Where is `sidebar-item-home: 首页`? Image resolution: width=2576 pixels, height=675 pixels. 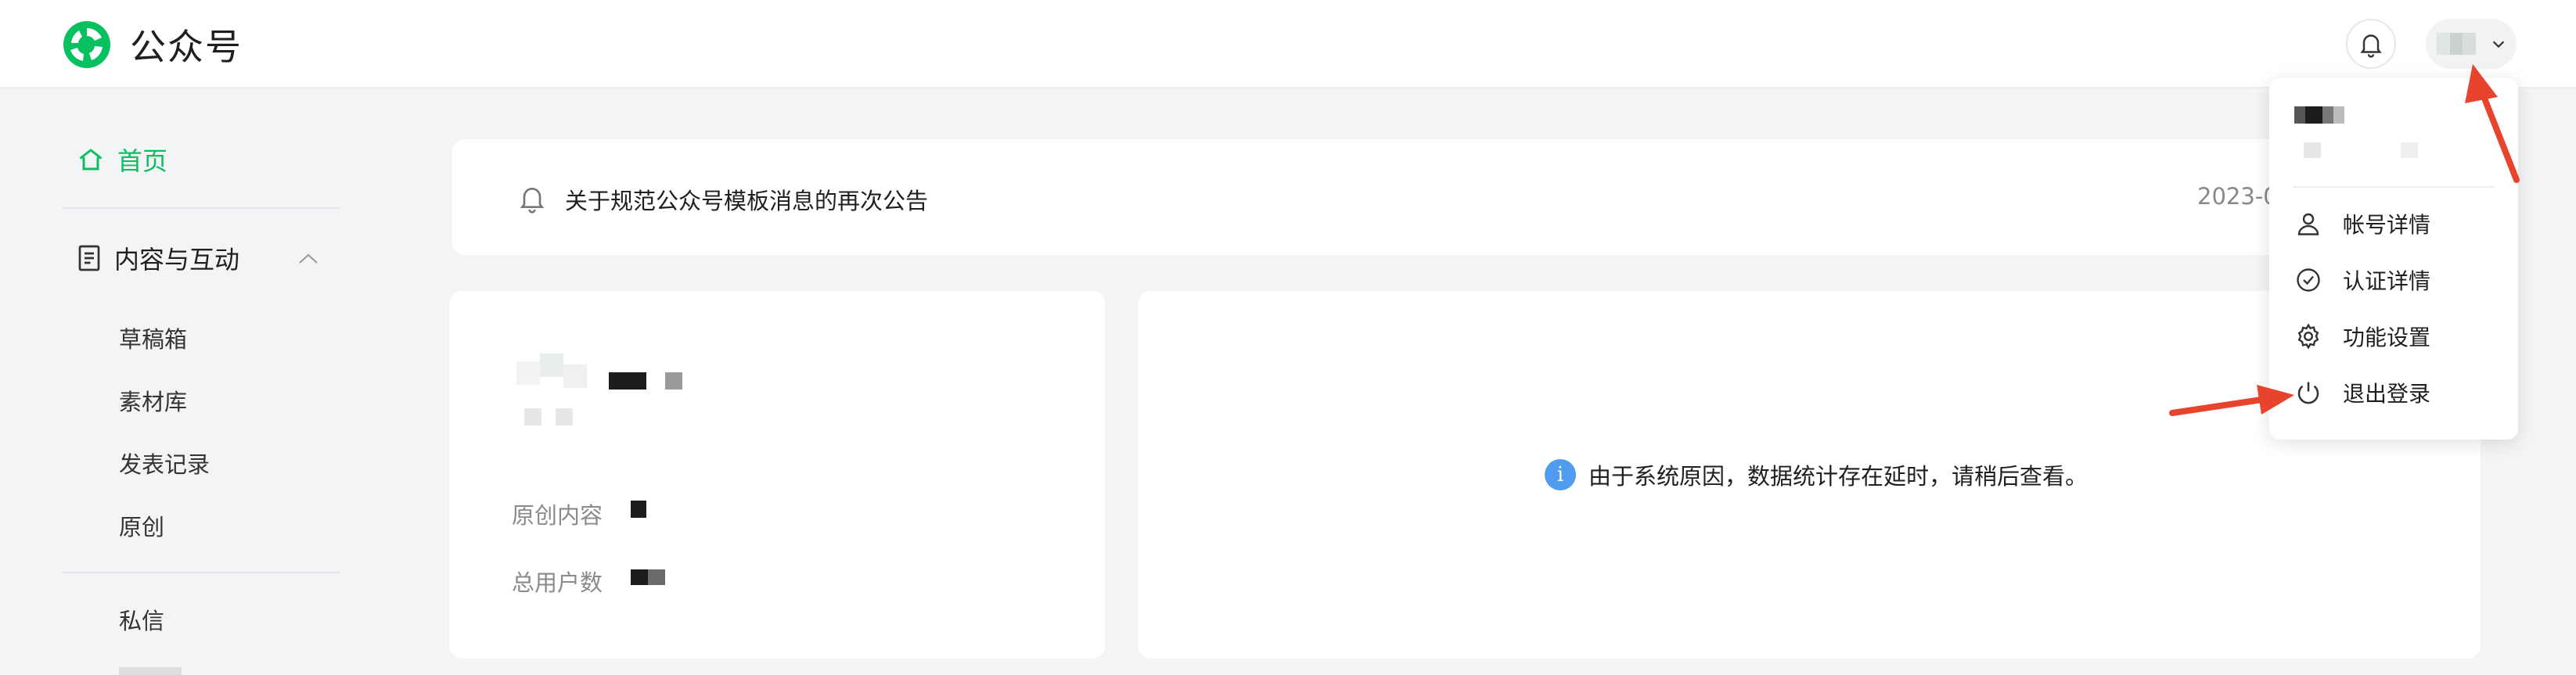
sidebar-item-home: 首页 is located at coordinates (122, 160).